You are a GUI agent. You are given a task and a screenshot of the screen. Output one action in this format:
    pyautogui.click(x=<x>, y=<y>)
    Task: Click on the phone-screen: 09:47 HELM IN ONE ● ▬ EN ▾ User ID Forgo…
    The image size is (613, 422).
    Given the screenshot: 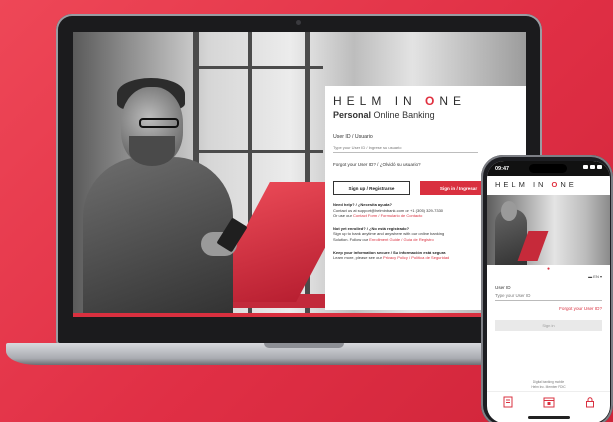 What is the action you would take?
    pyautogui.click(x=548, y=291)
    